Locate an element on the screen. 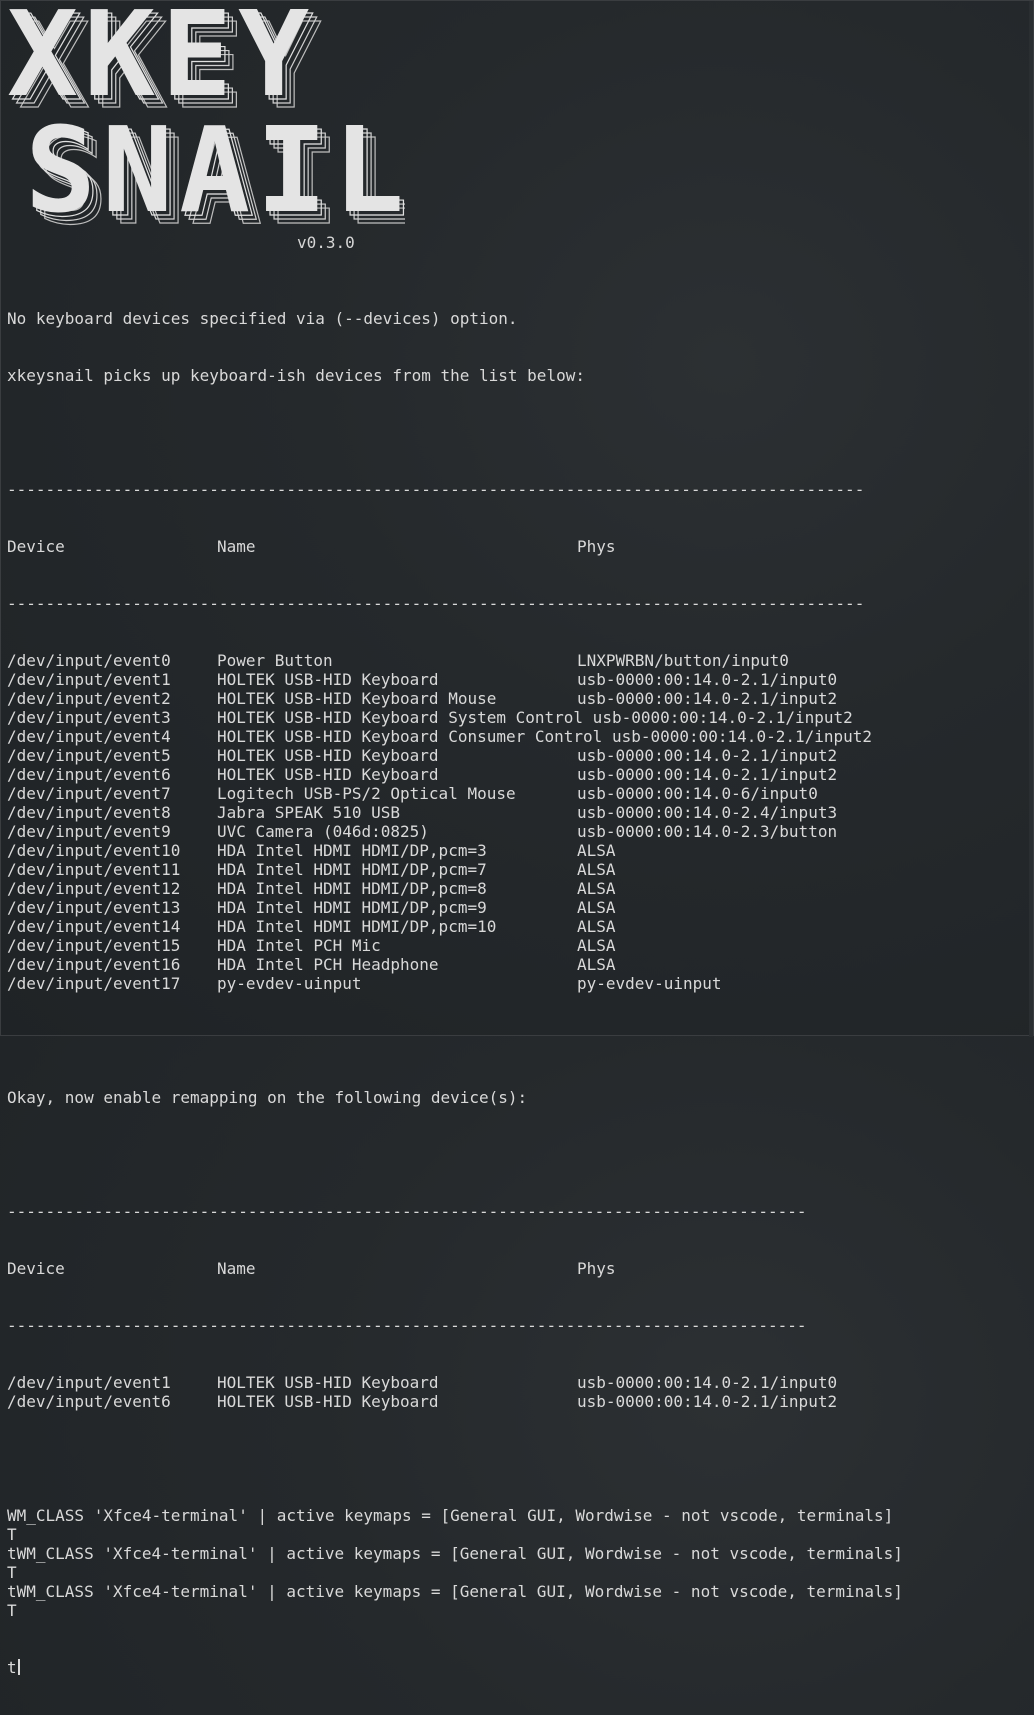 This screenshot has width=1034, height=1715. device-name: Jabra SPEAK 510 USB is located at coordinates (309, 812).